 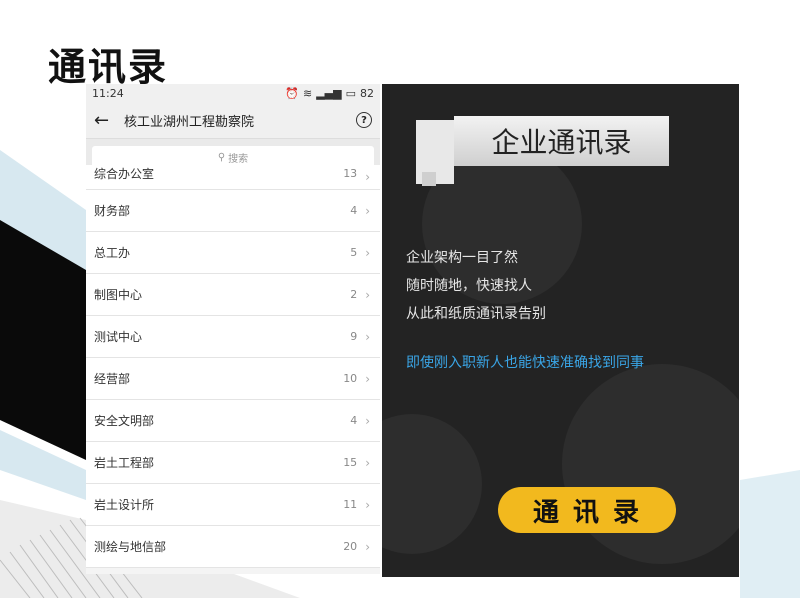 I want to click on department-name: 测绘与地信部, so click(x=130, y=547).